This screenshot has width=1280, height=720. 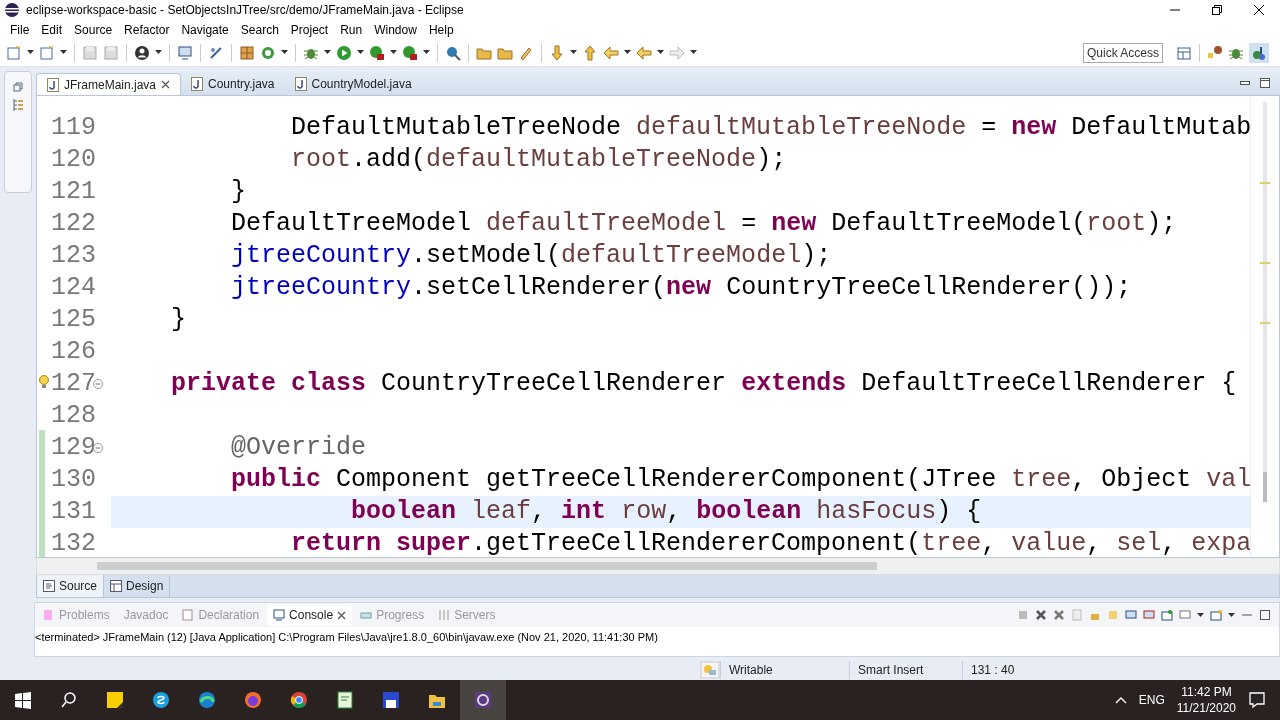 What do you see at coordinates (20, 30) in the screenshot?
I see `menu-item: File` at bounding box center [20, 30].